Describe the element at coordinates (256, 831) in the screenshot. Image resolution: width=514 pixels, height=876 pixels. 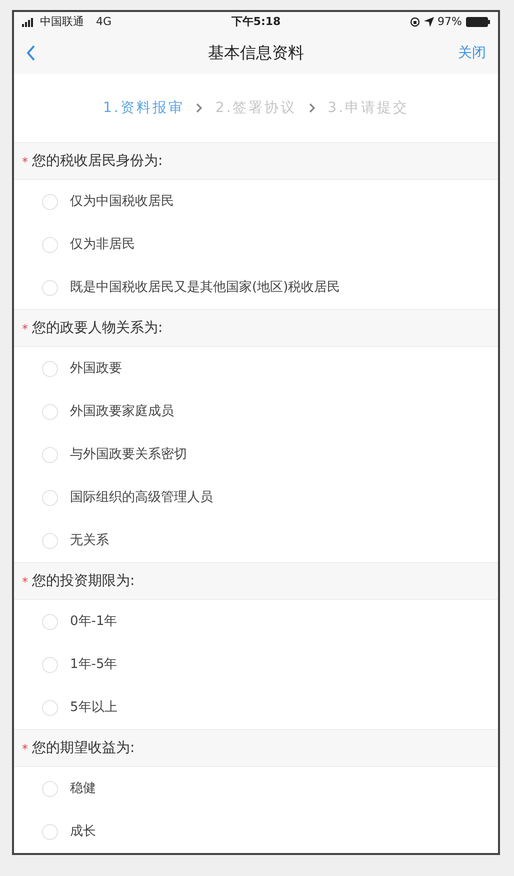
I see `radio-option: 成长` at that location.